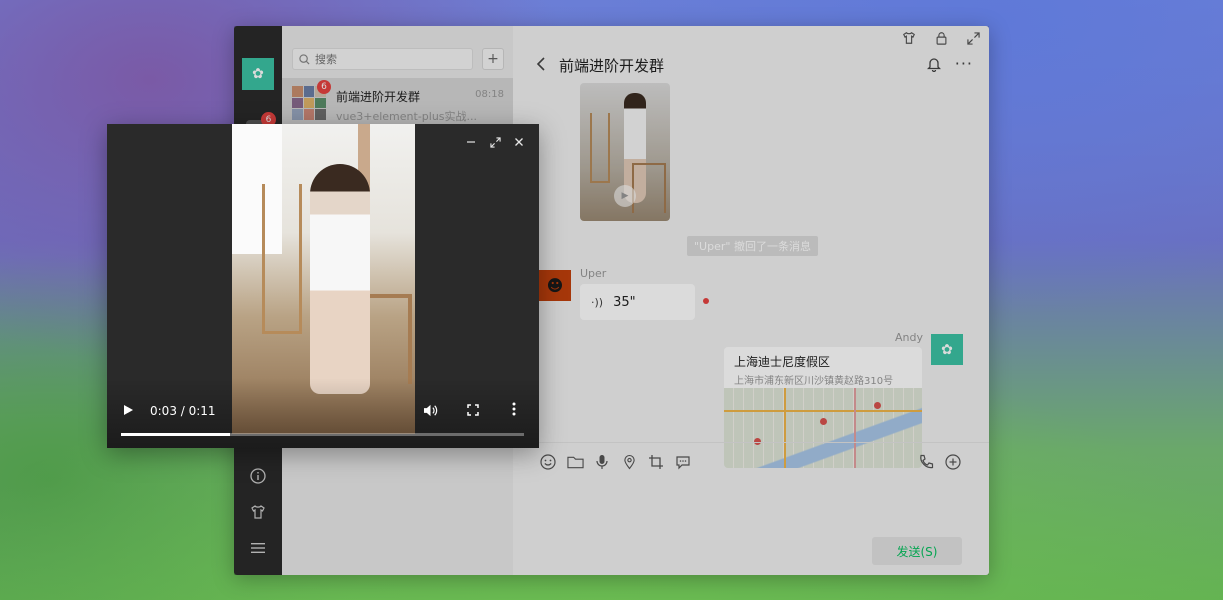  What do you see at coordinates (953, 462) in the screenshot?
I see `add-circle-icon` at bounding box center [953, 462].